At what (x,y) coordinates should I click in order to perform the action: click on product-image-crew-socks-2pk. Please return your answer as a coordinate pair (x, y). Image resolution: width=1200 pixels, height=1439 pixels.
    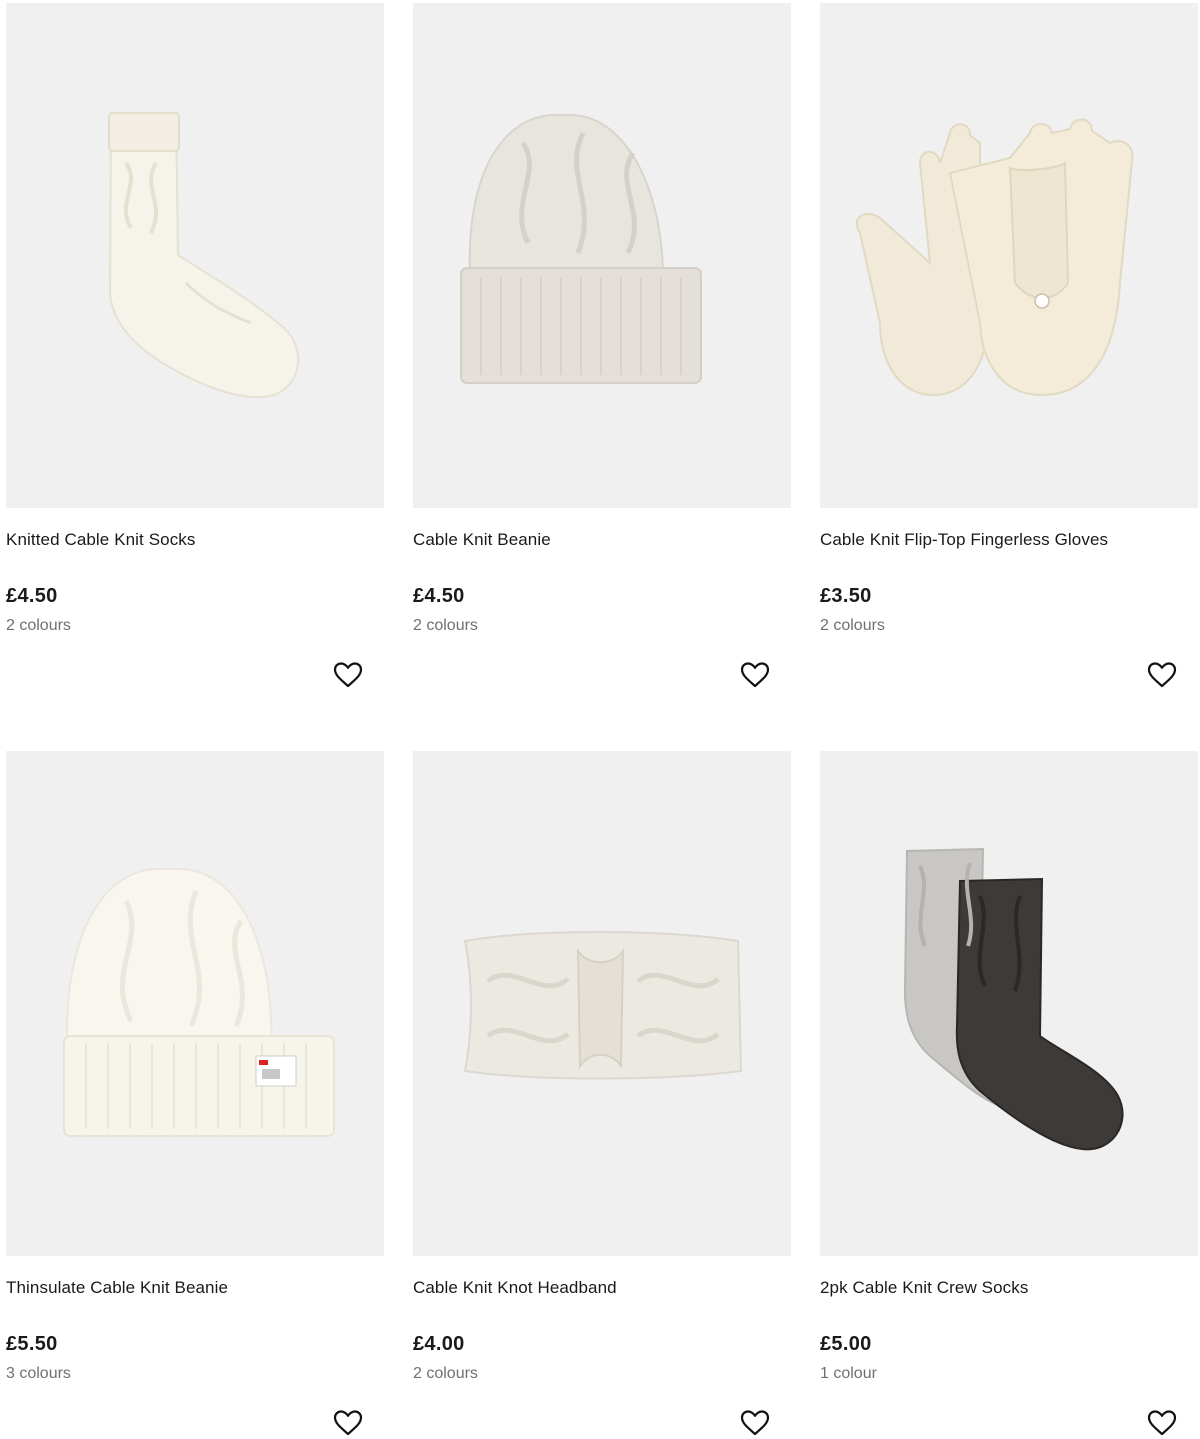
    Looking at the image, I should click on (1009, 1003).